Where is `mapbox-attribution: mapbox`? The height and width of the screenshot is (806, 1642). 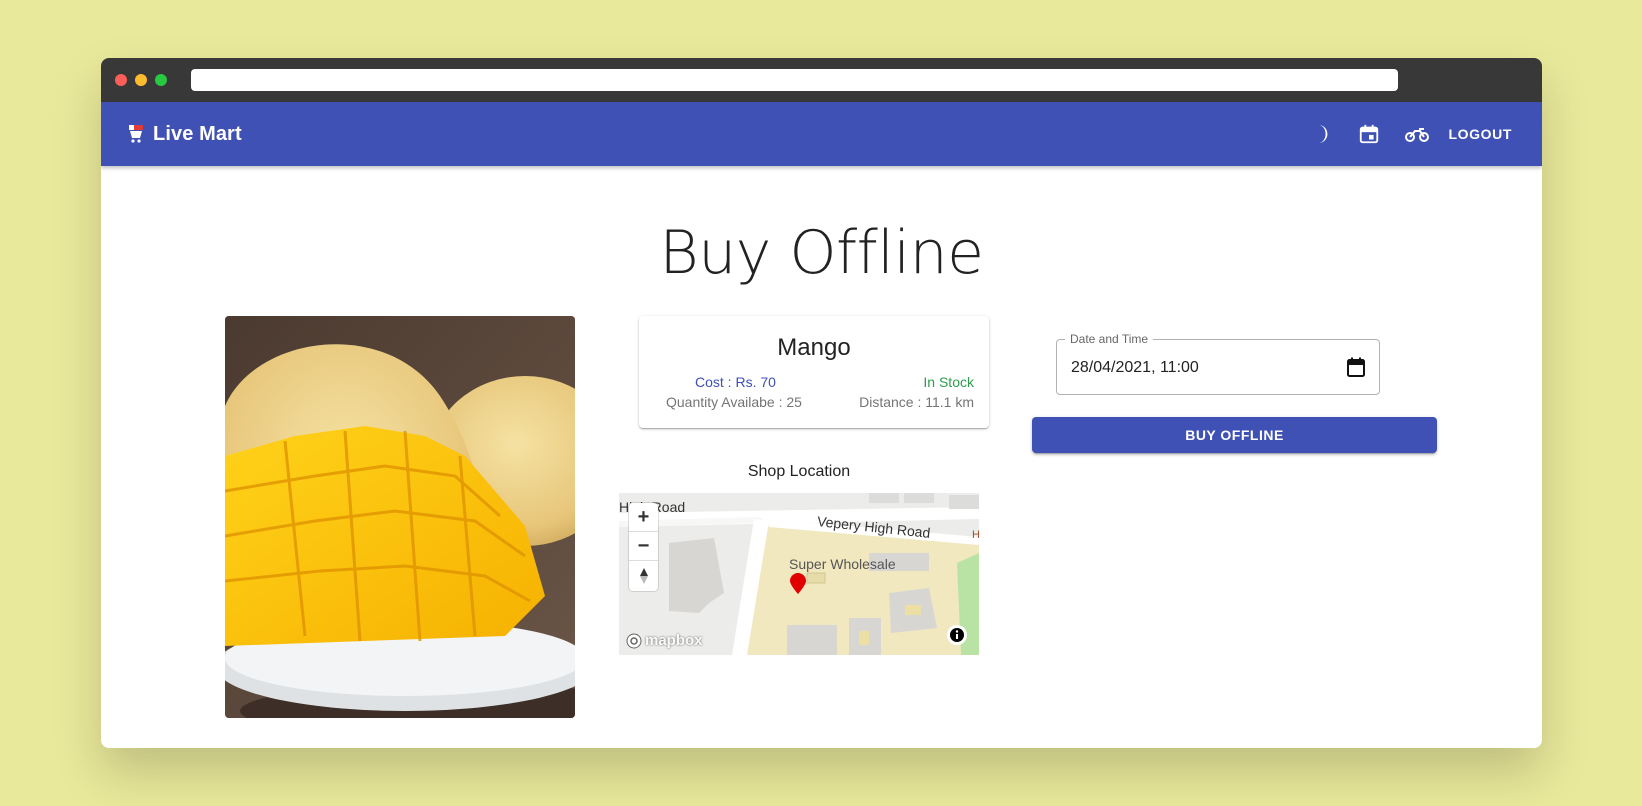 mapbox-attribution: mapbox is located at coordinates (674, 640).